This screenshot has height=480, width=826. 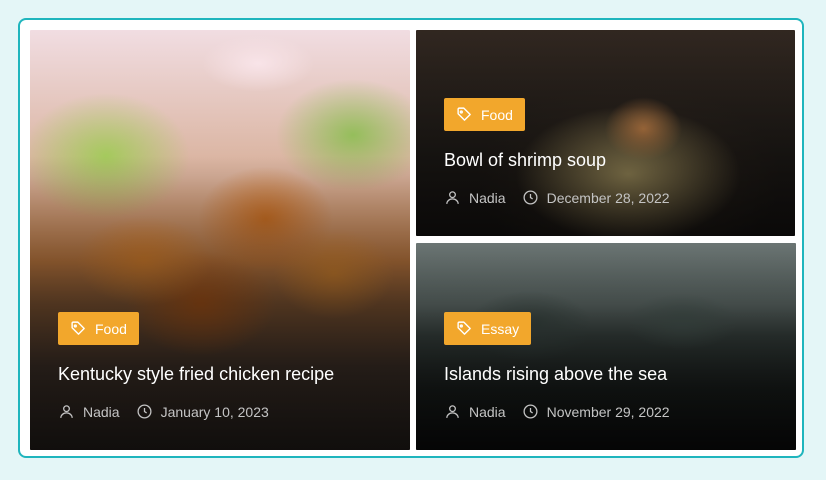 I want to click on post-date: December 28, 2022, so click(x=596, y=197).